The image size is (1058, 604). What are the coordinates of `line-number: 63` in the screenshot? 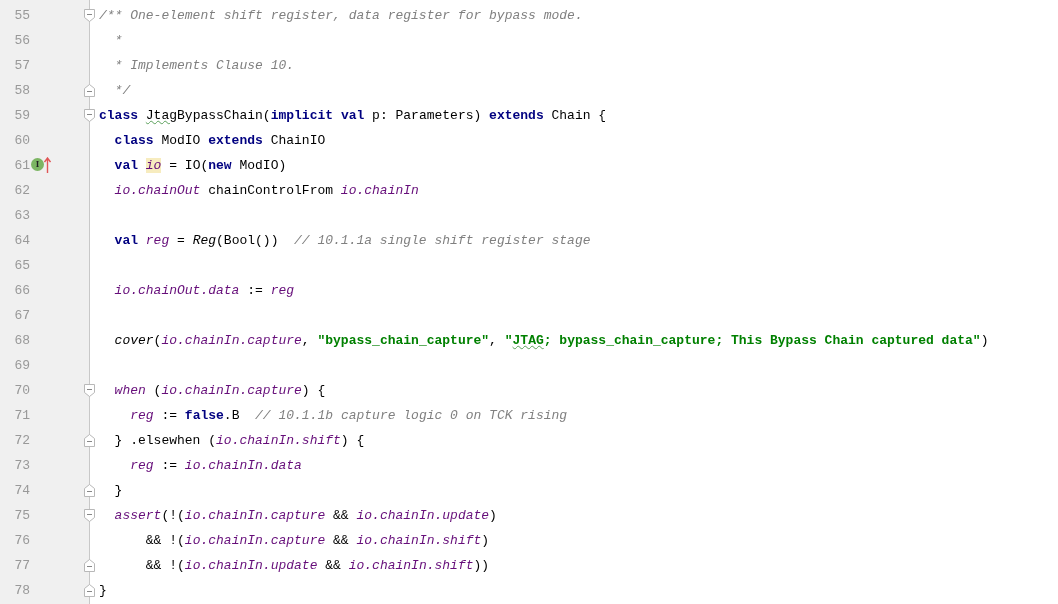 It's located at (21, 215).